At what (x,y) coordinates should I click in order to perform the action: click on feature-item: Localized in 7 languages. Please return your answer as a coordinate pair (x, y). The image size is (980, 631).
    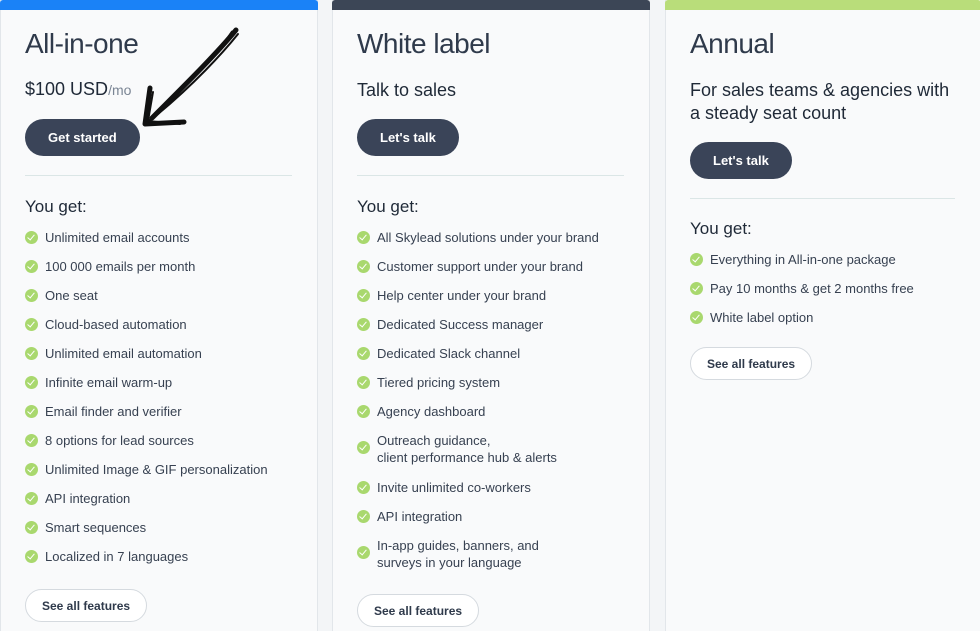
    Looking at the image, I should click on (166, 556).